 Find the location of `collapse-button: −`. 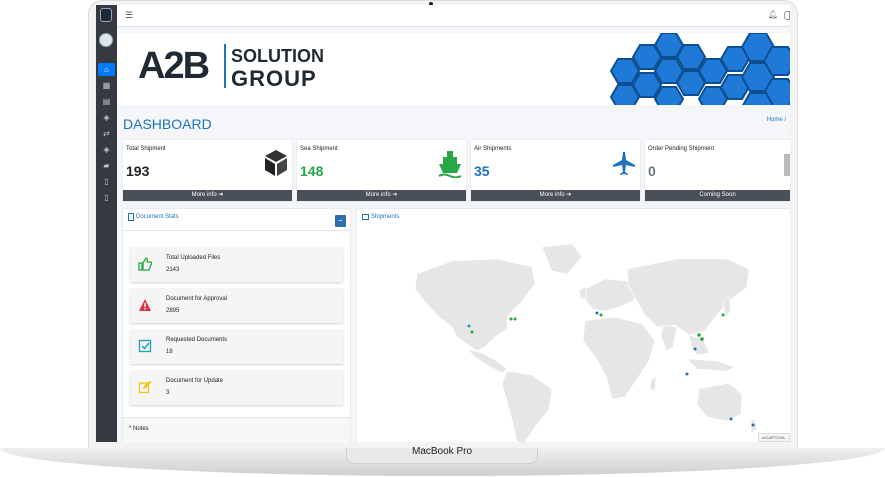

collapse-button: − is located at coordinates (340, 221).